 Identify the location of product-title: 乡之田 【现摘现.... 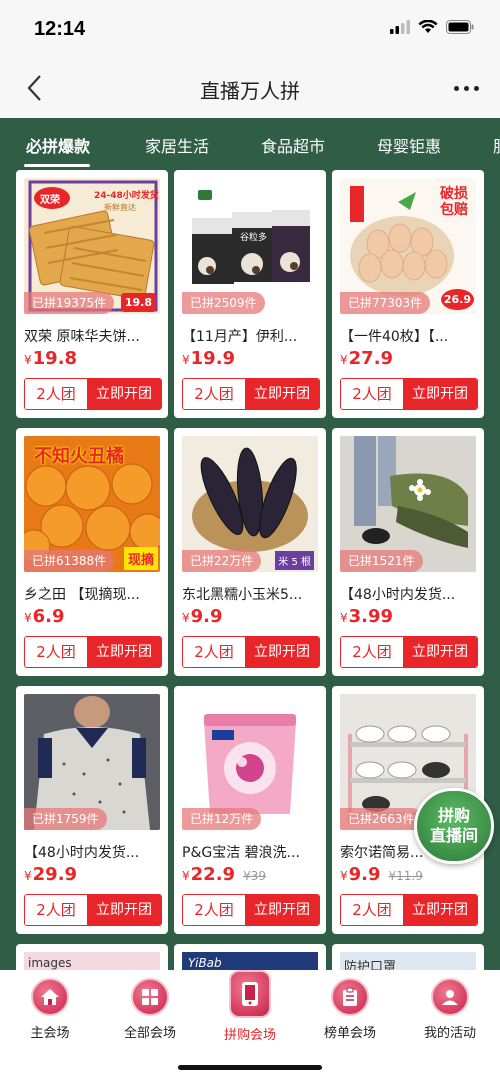
(93, 594).